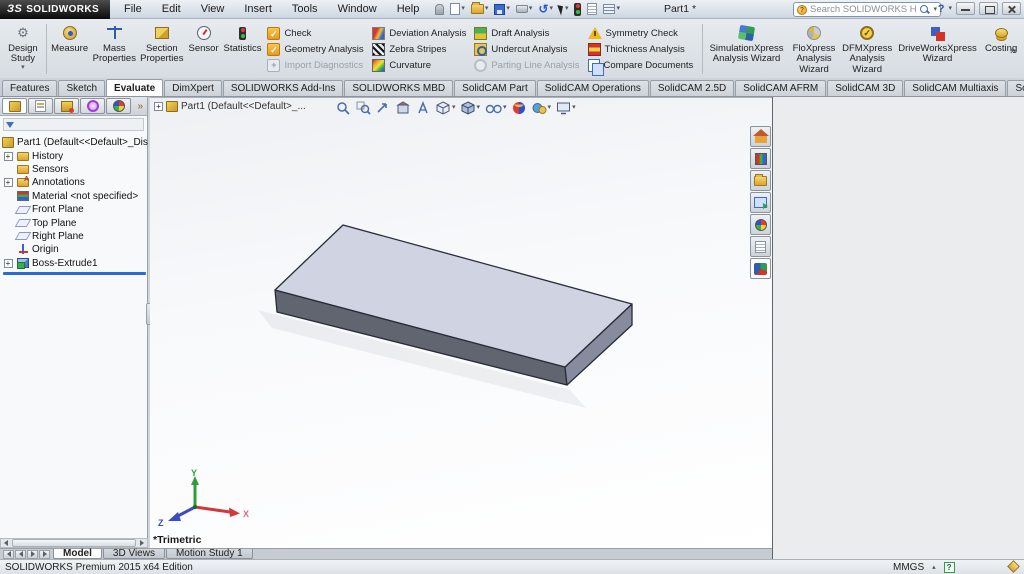 The height and width of the screenshot is (574, 1024). Describe the element at coordinates (141, 106) in the screenshot. I see `manager-overflow-chevron: »` at that location.